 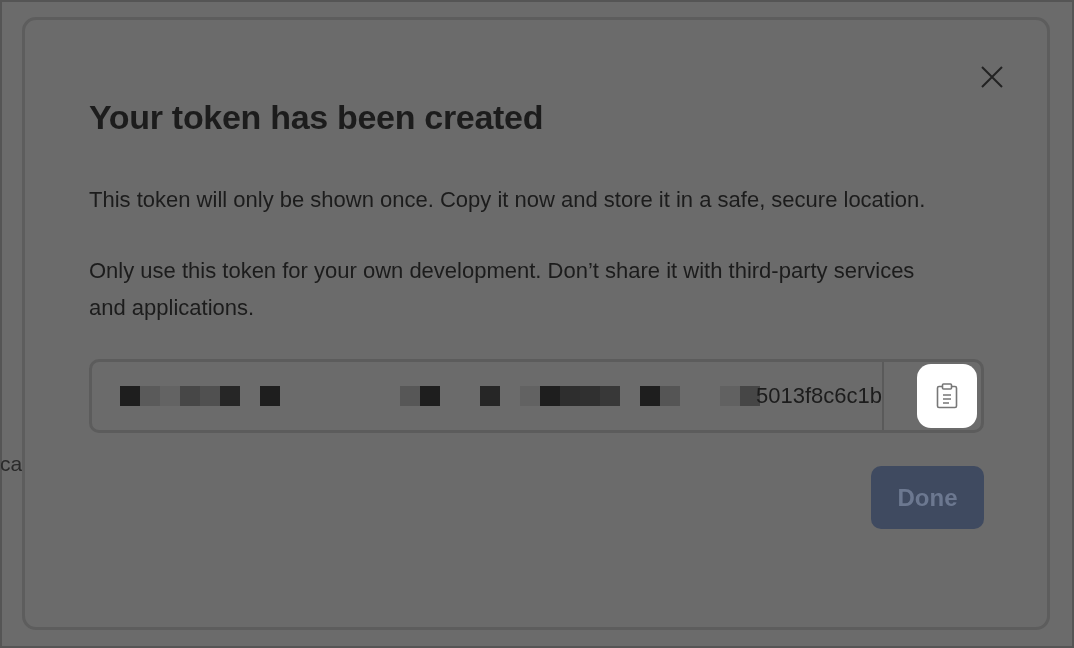 I want to click on background-text: ca, so click(x=11, y=464).